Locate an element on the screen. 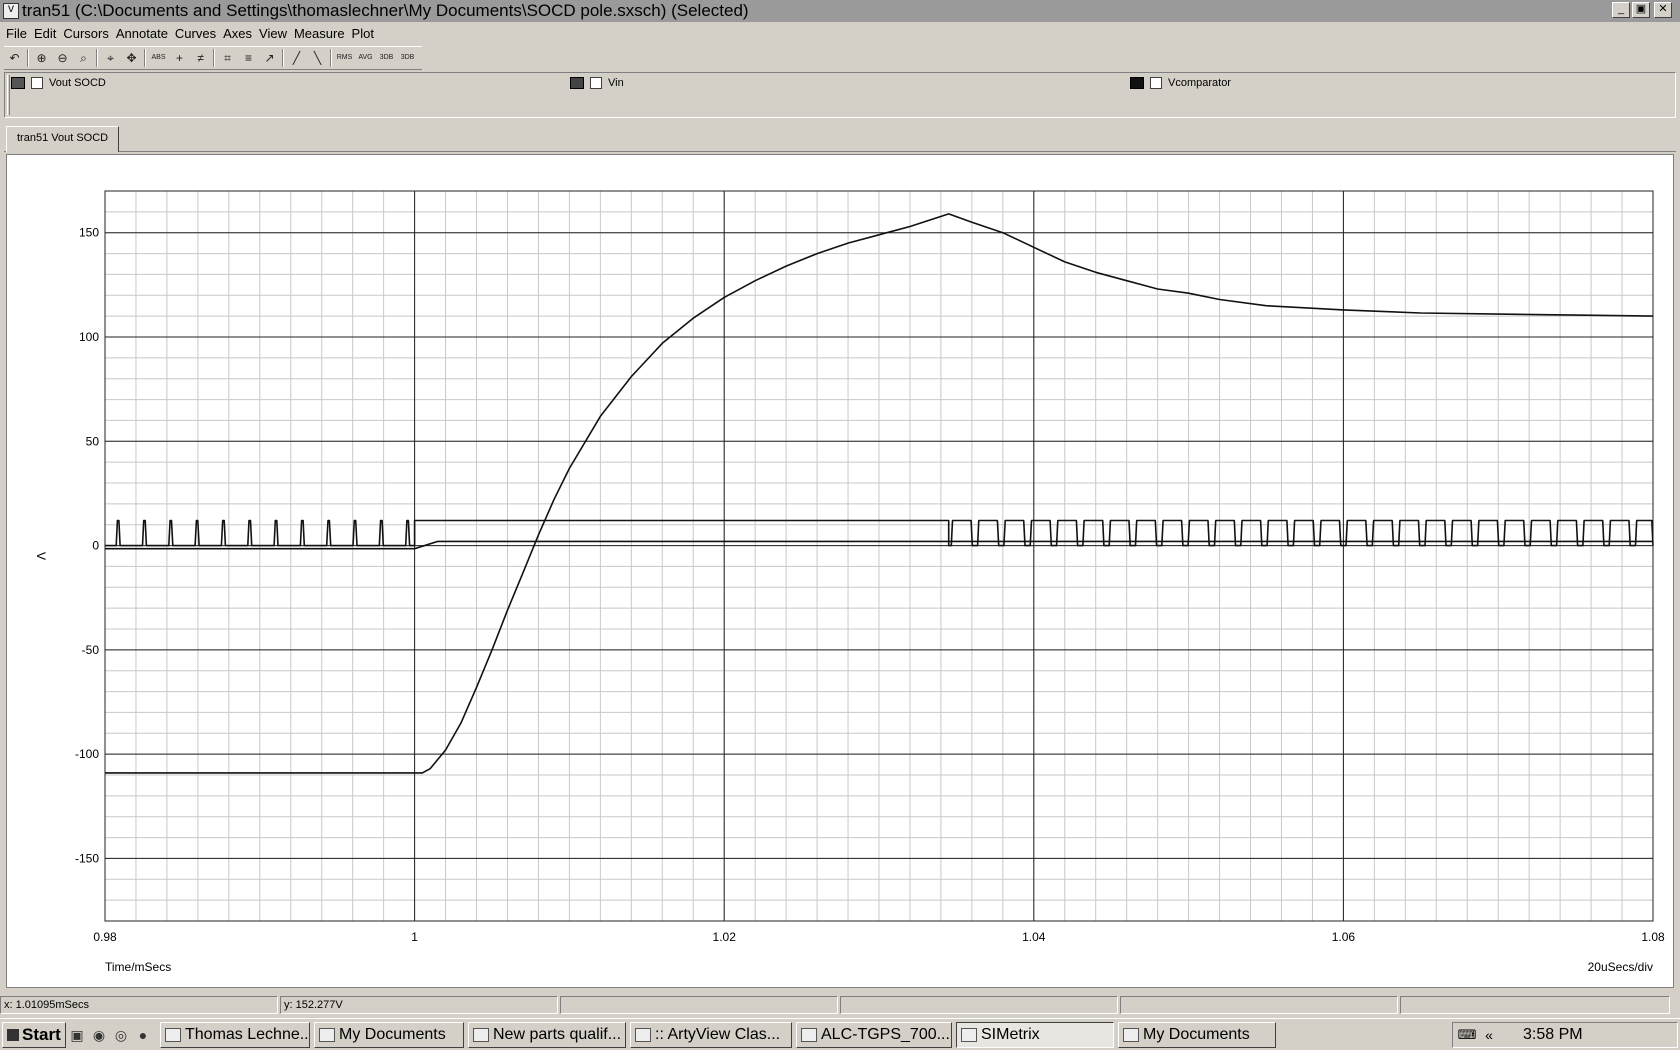 This screenshot has height=1050, width=1680. x-tick-label: 1.08 is located at coordinates (1653, 937).